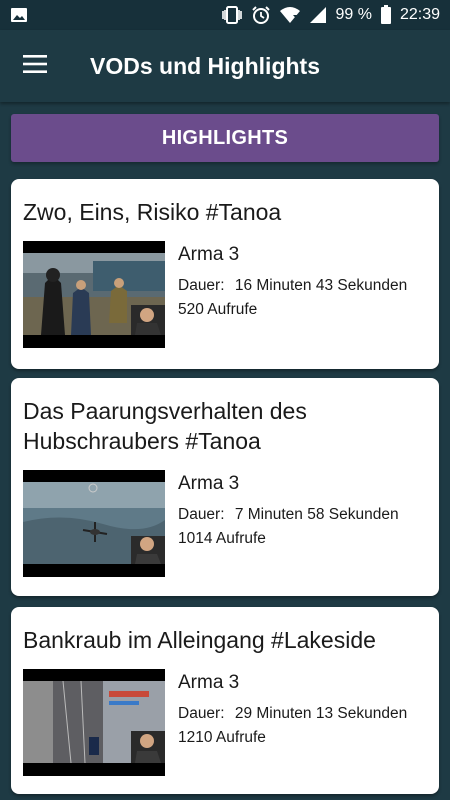  I want to click on hamburger-menu-icon, so click(35, 66).